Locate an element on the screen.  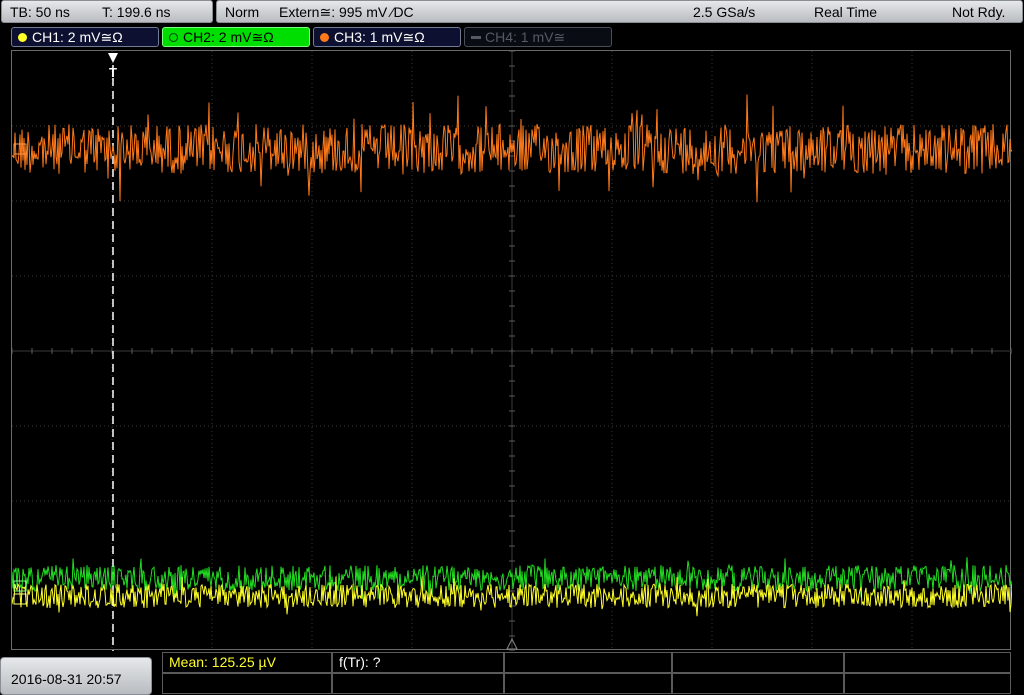
trigger-mode: Norm is located at coordinates (242, 12).